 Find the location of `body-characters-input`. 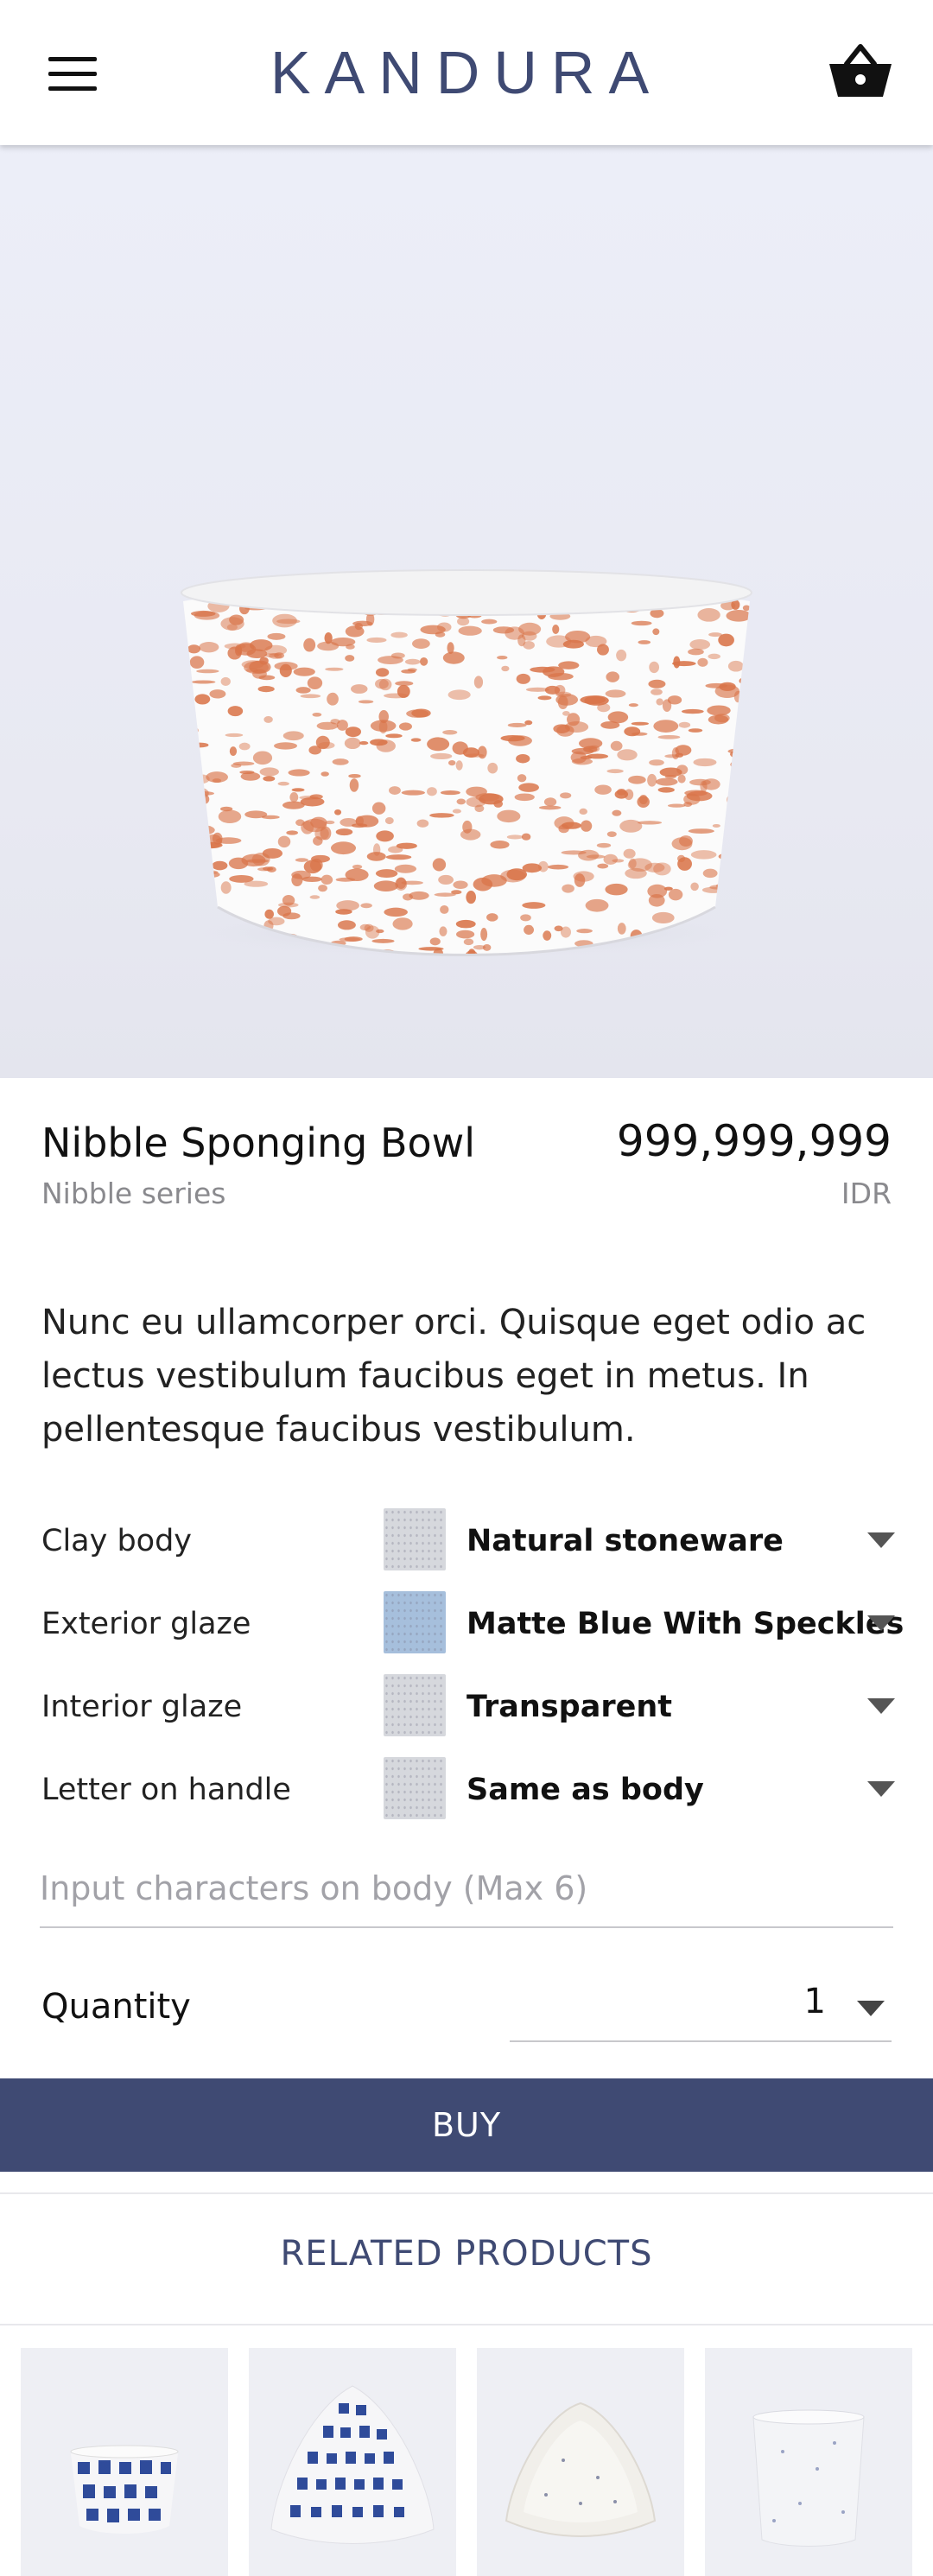

body-characters-input is located at coordinates (466, 1893).